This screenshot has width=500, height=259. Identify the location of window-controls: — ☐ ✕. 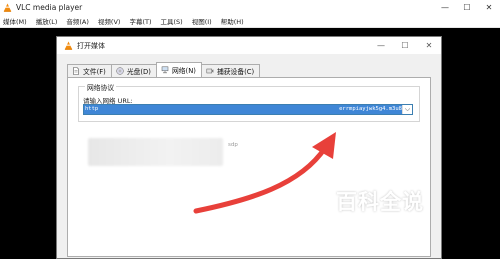
(467, 7).